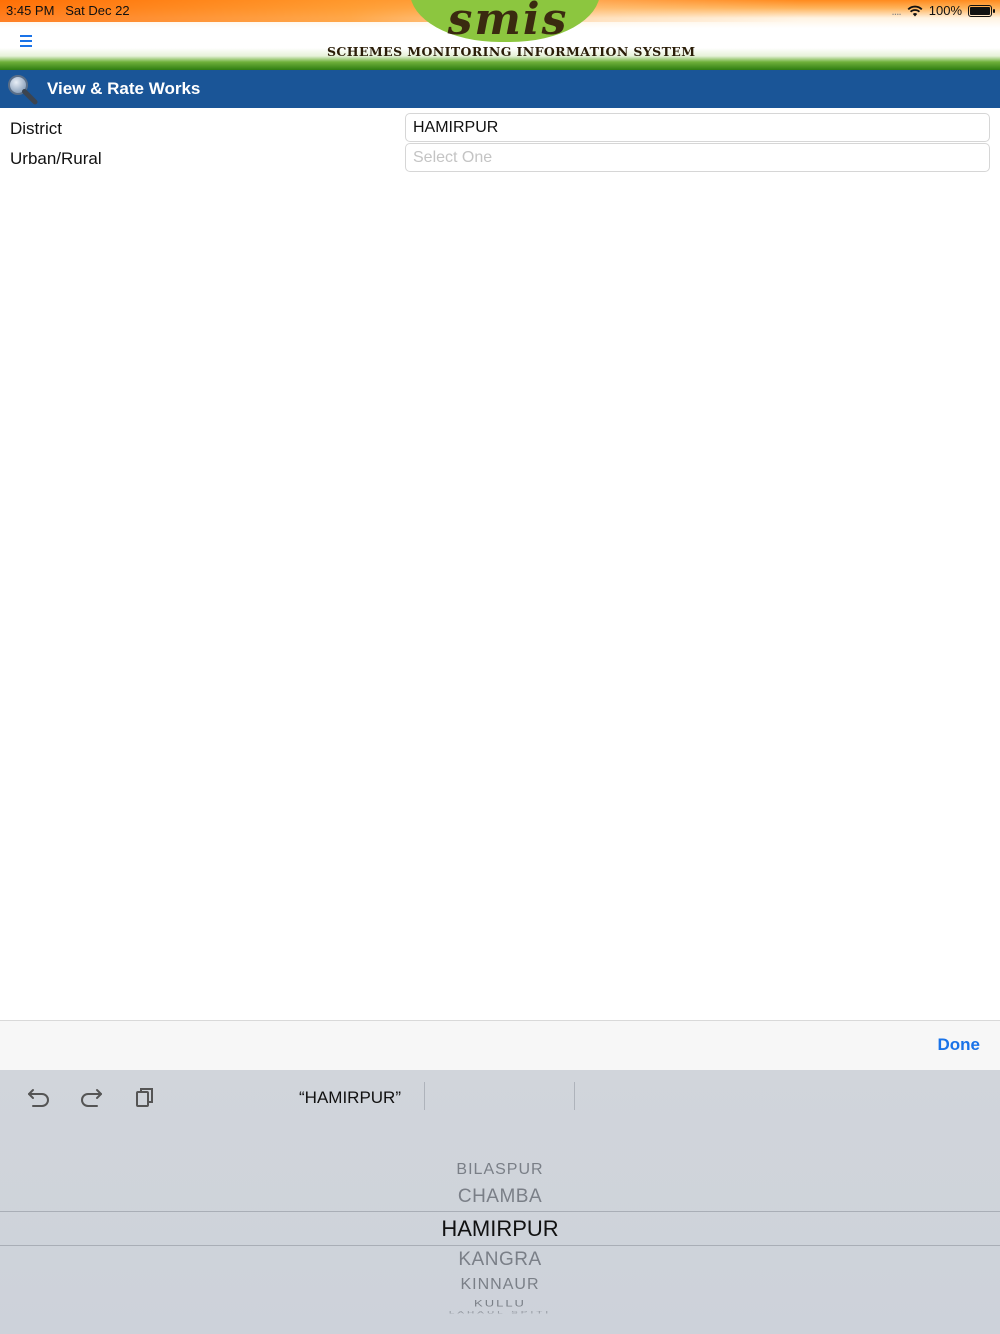 Image resolution: width=1000 pixels, height=1334 pixels. I want to click on urban-rural-field, so click(697, 157).